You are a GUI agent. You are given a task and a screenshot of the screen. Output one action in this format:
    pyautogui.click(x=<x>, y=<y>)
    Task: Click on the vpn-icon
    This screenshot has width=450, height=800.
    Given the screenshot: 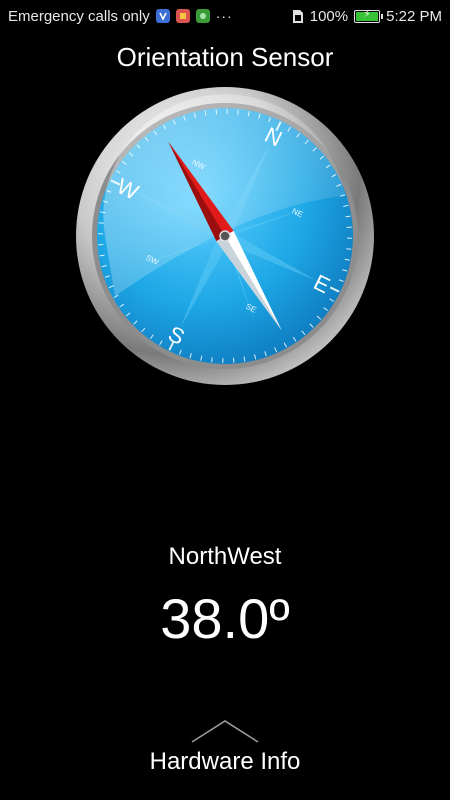 What is the action you would take?
    pyautogui.click(x=162, y=16)
    